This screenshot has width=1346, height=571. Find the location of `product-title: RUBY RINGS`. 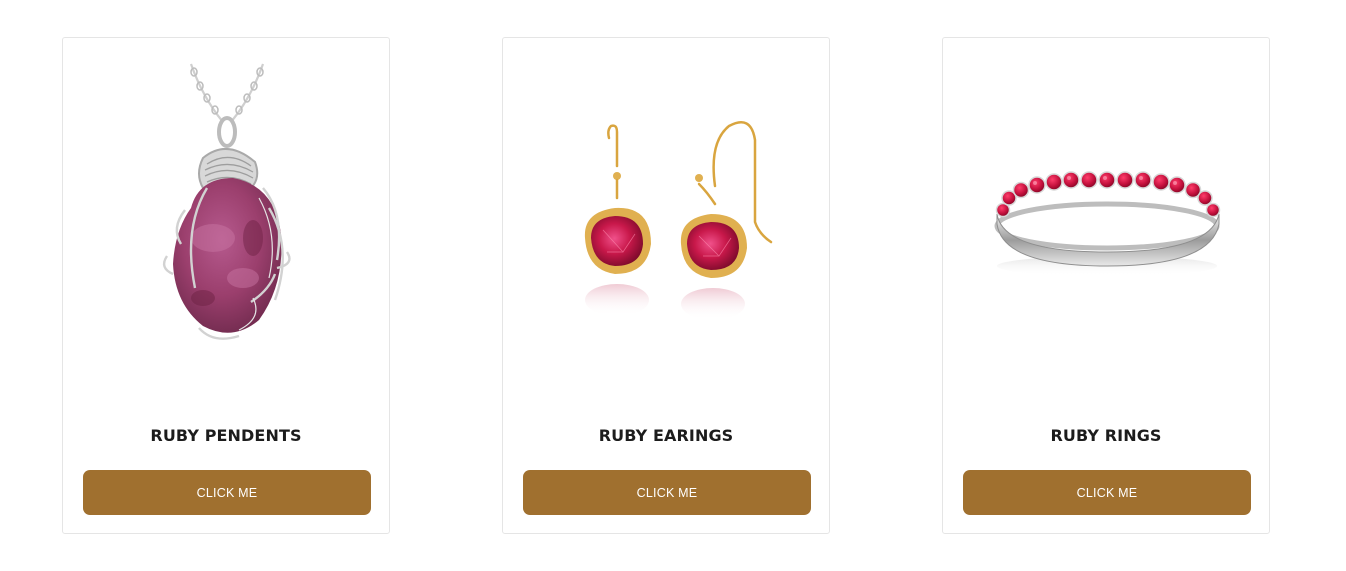

product-title: RUBY RINGS is located at coordinates (1106, 435).